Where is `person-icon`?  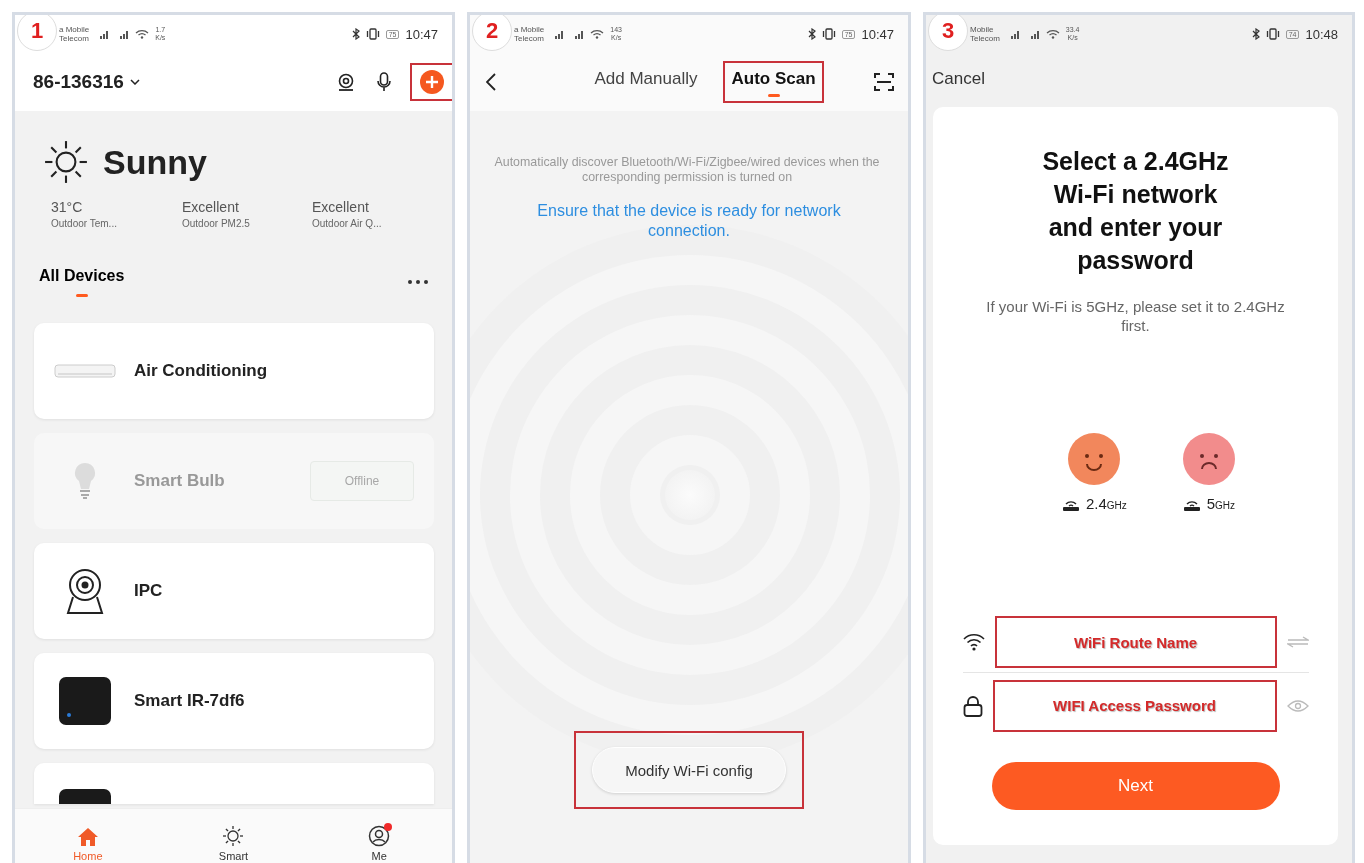
person-icon is located at coordinates (379, 836).